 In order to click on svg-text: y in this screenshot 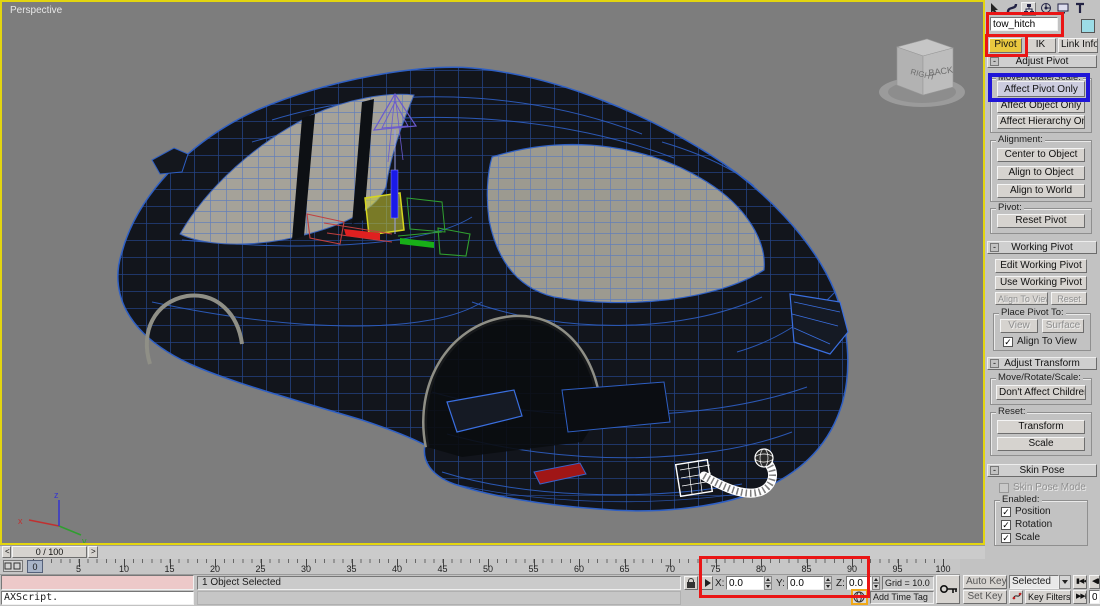, I will do `click(84, 539)`.